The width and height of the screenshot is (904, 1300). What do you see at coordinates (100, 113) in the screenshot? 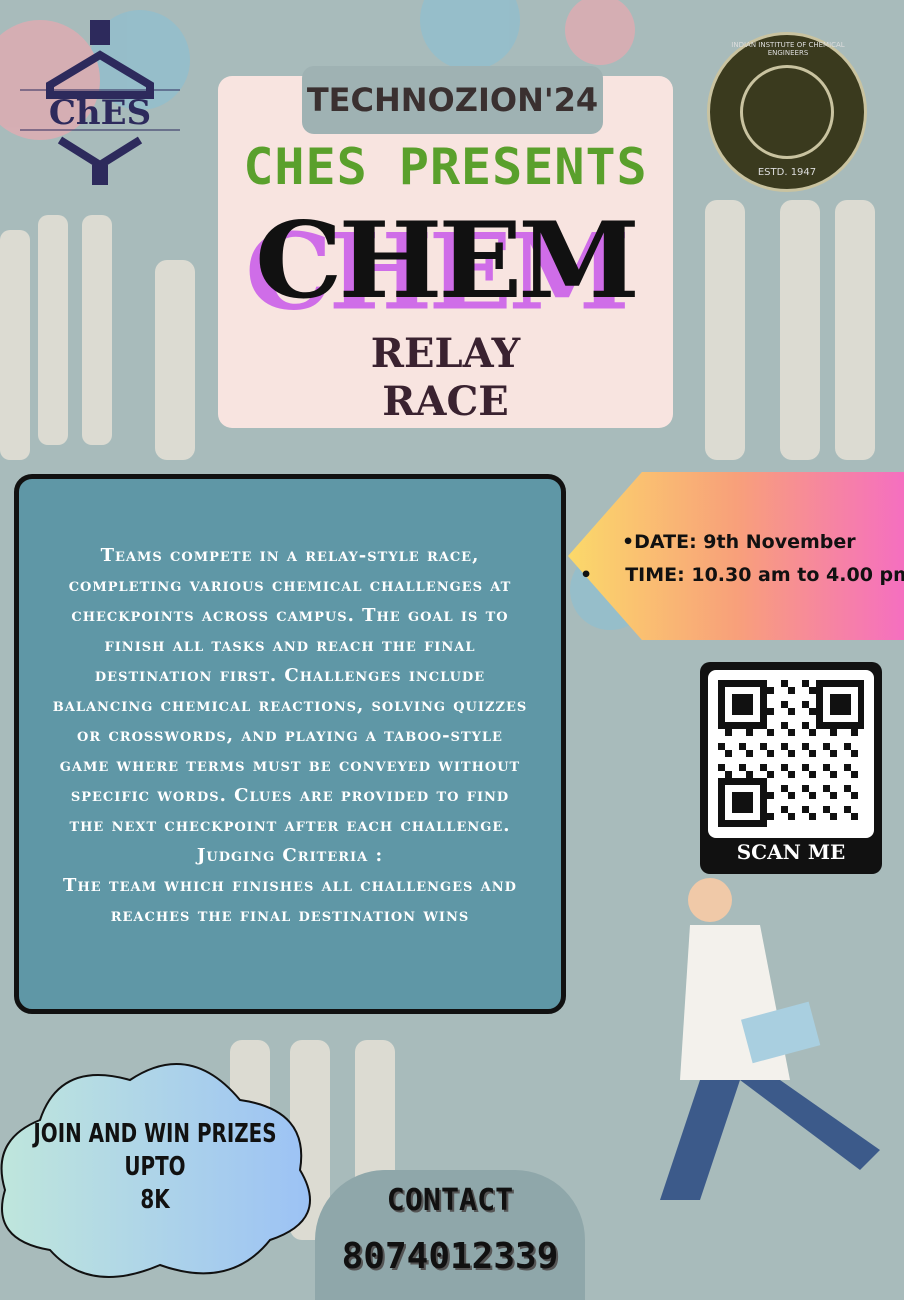
I see `ches-logo-text: ChES` at bounding box center [100, 113].